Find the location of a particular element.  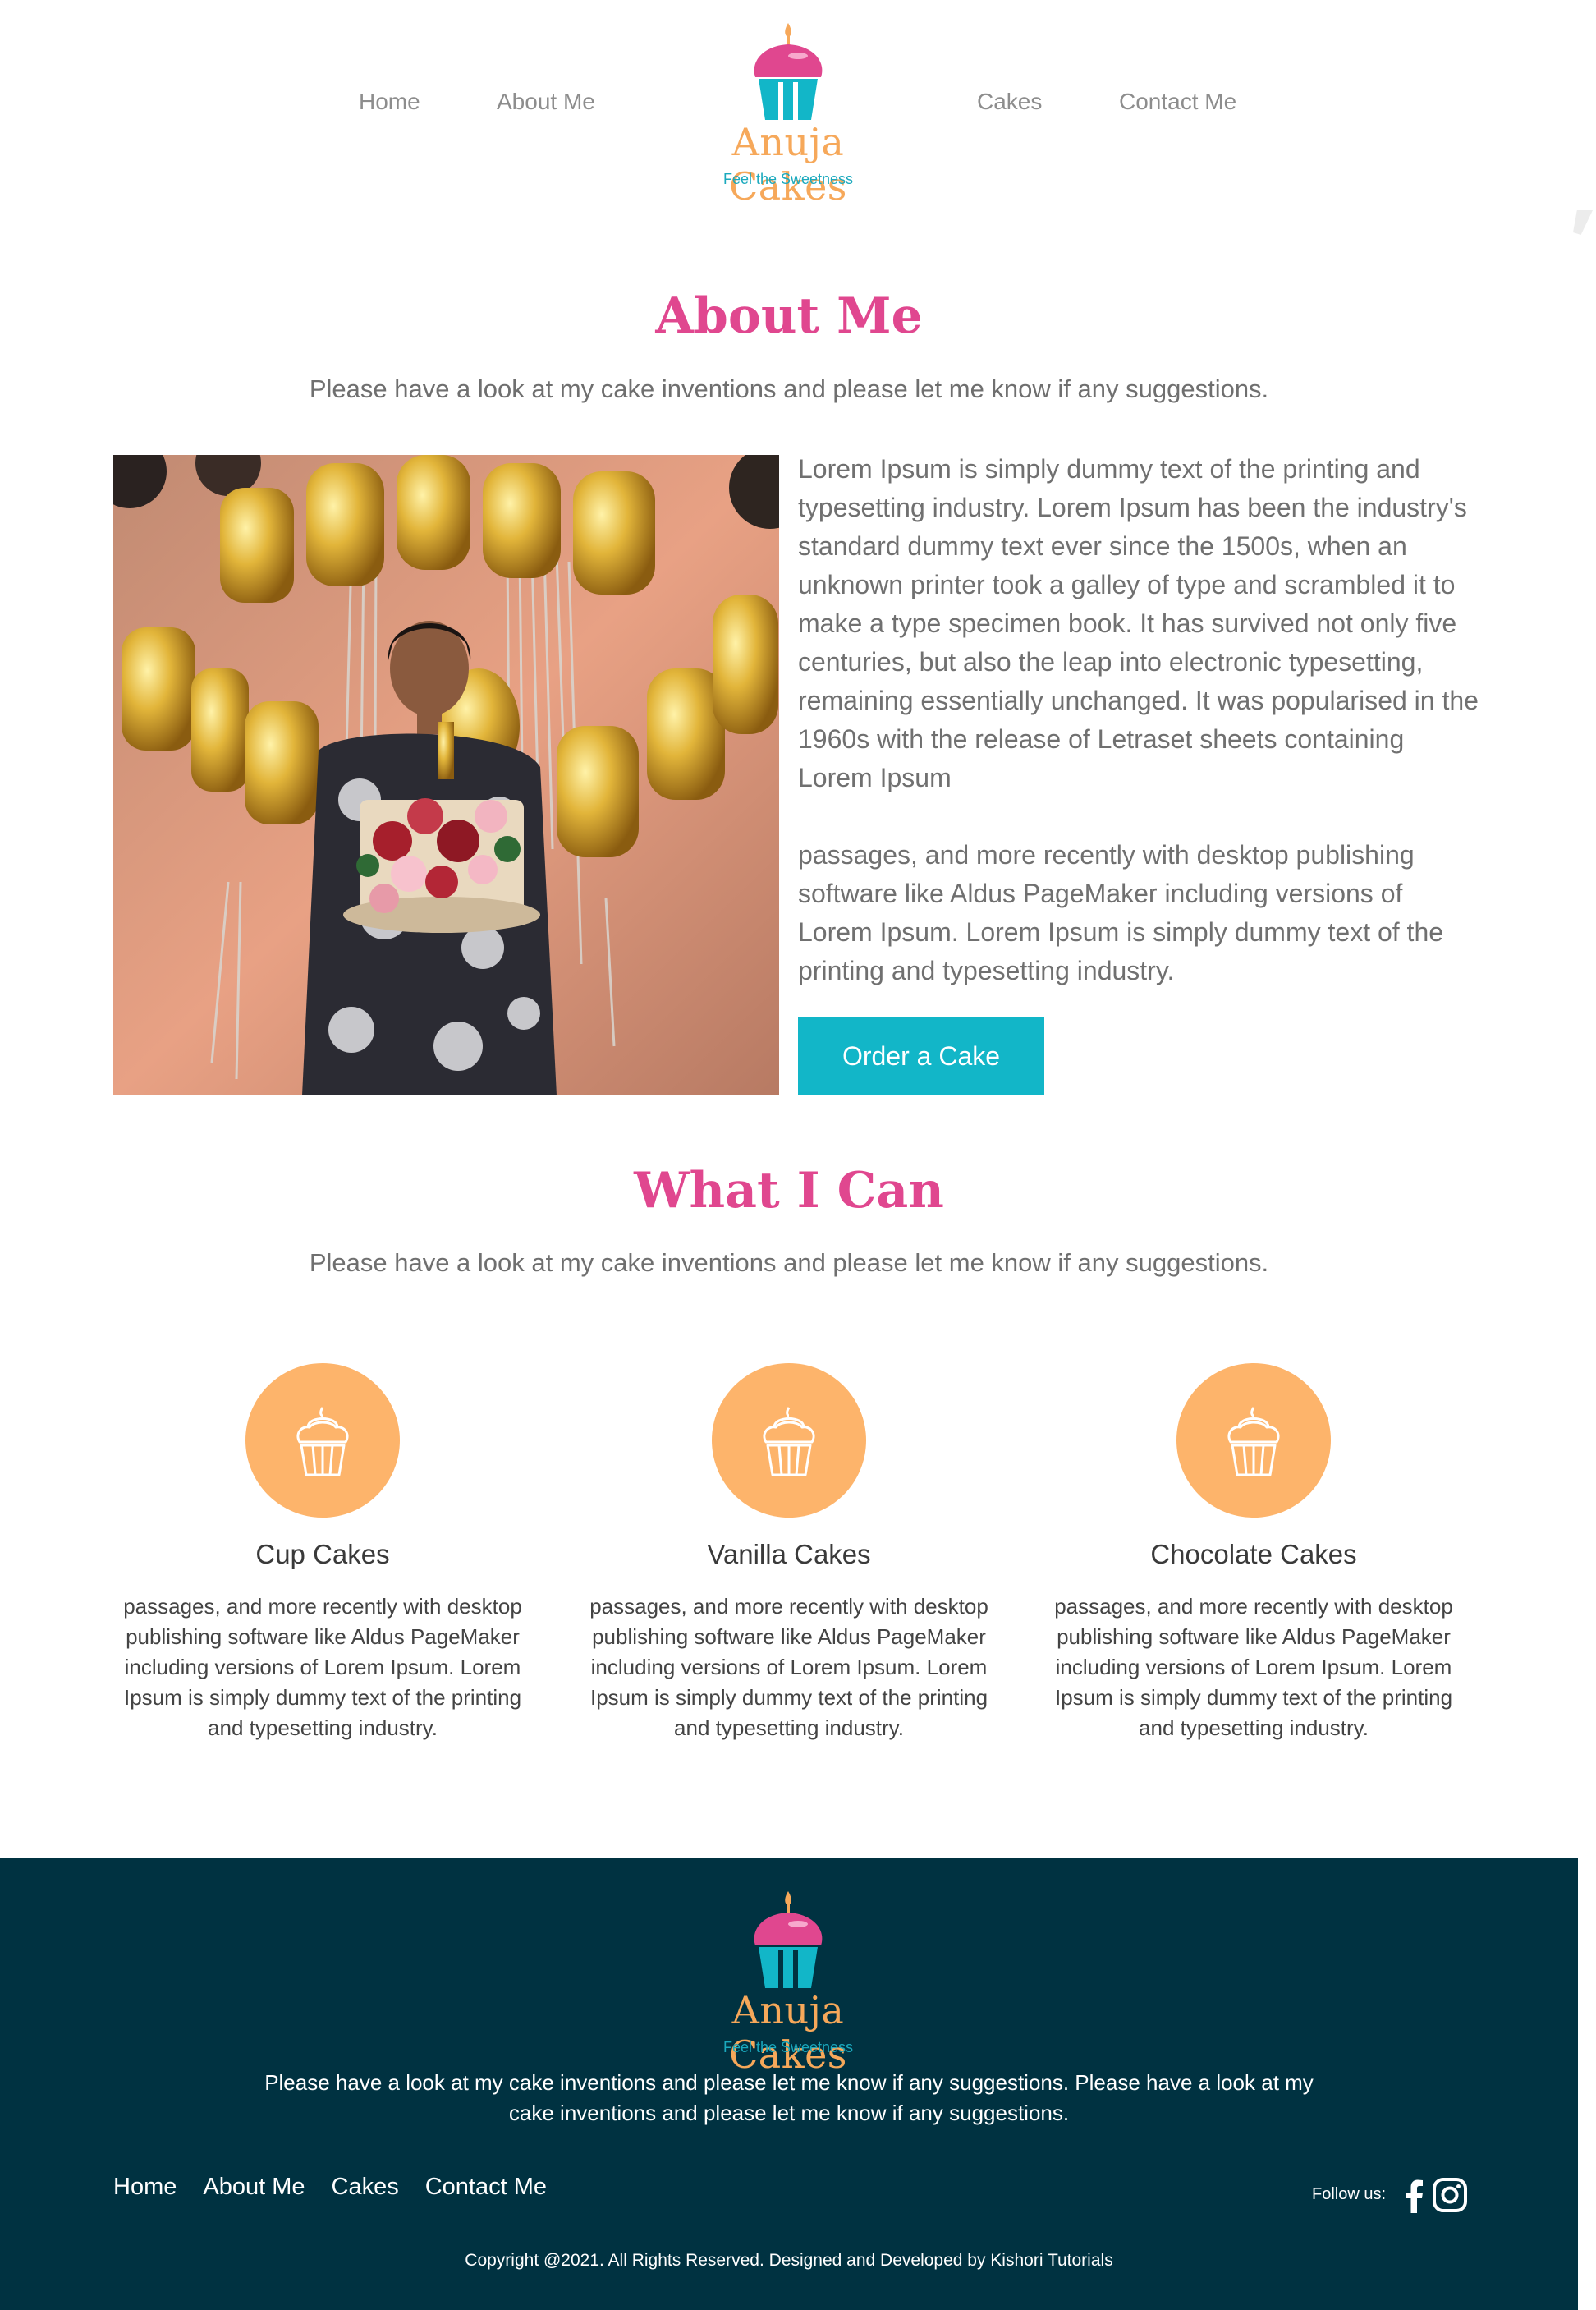

service-name: Vanilla Cakes is located at coordinates (789, 1554).